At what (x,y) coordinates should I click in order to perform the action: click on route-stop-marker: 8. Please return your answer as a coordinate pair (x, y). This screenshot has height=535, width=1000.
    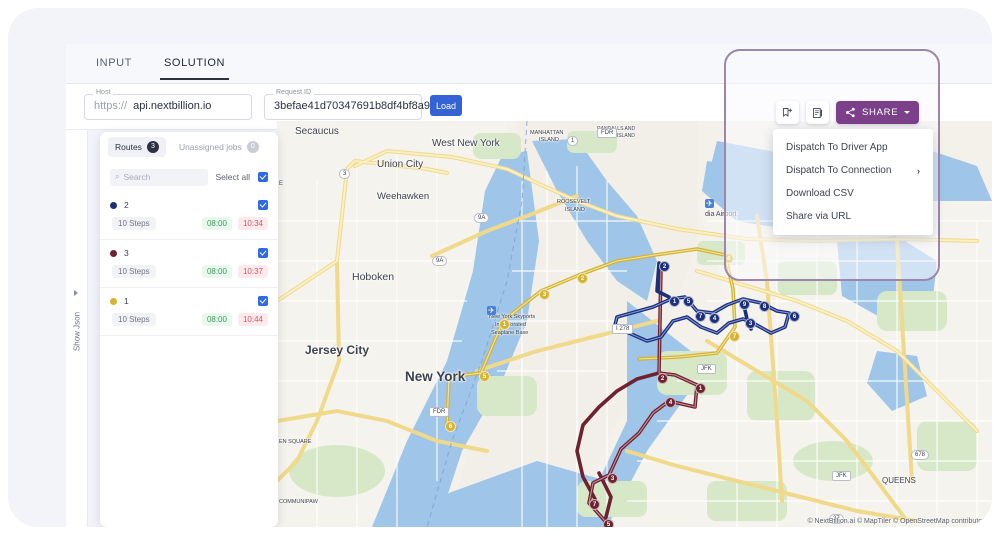
    Looking at the image, I should click on (764, 306).